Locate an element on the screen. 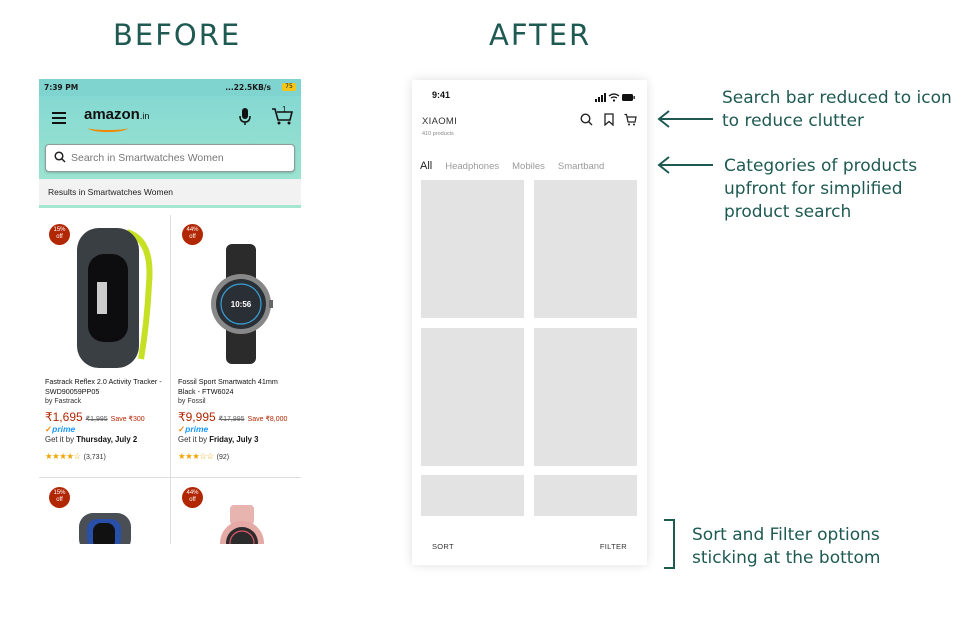 The width and height of the screenshot is (962, 624). save-value: Save ₹300 is located at coordinates (127, 419).